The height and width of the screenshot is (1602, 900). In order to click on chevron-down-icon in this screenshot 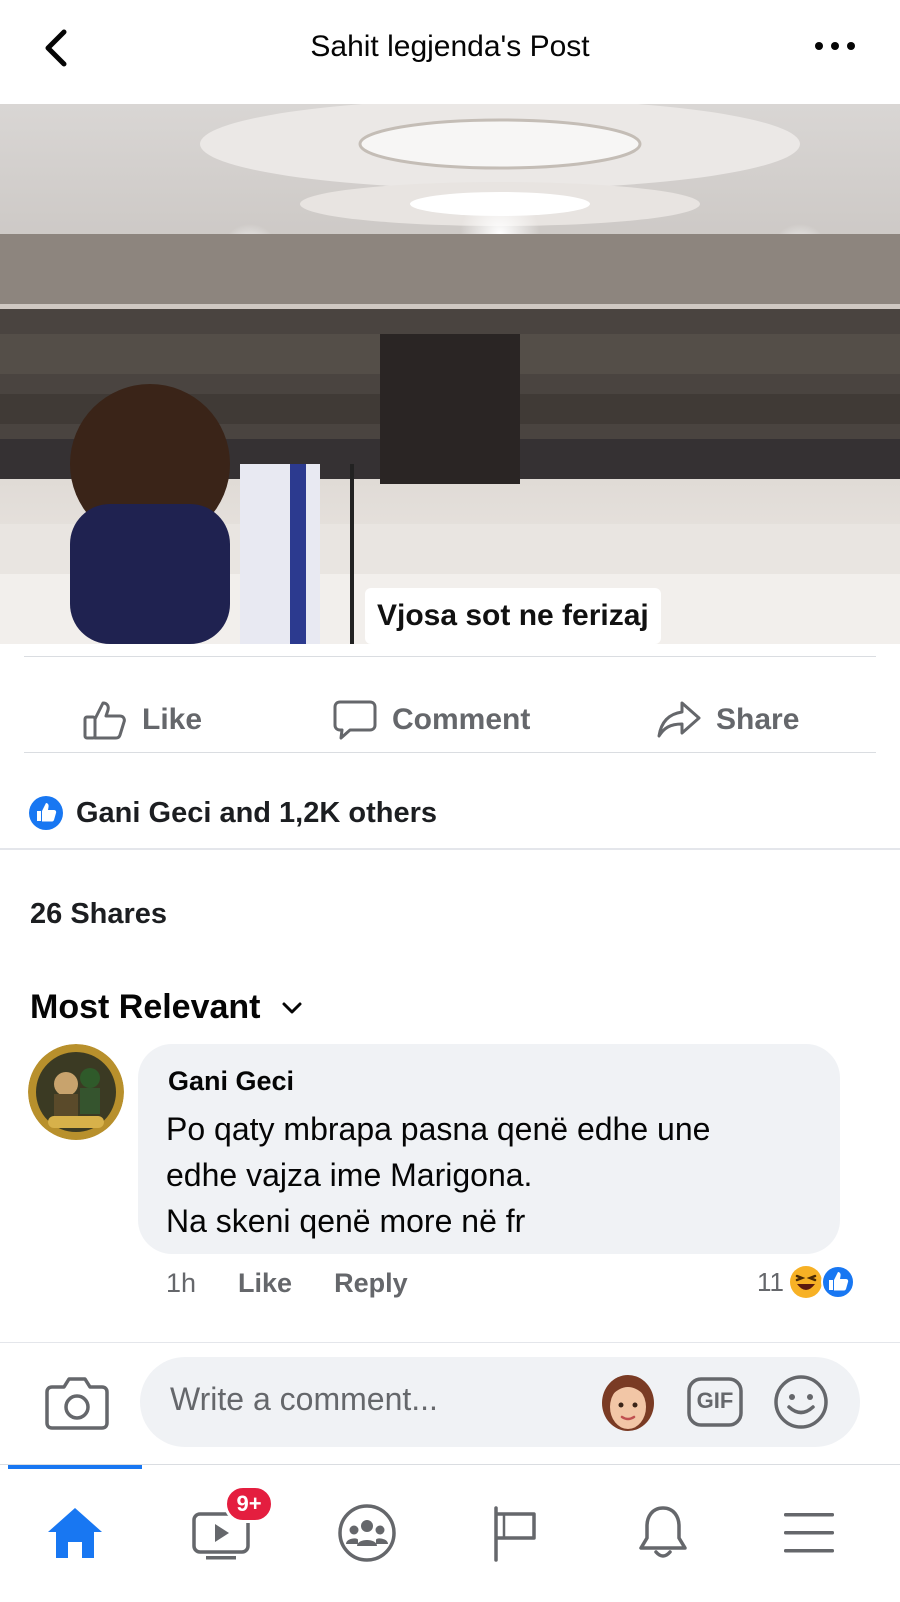, I will do `click(291, 1007)`.